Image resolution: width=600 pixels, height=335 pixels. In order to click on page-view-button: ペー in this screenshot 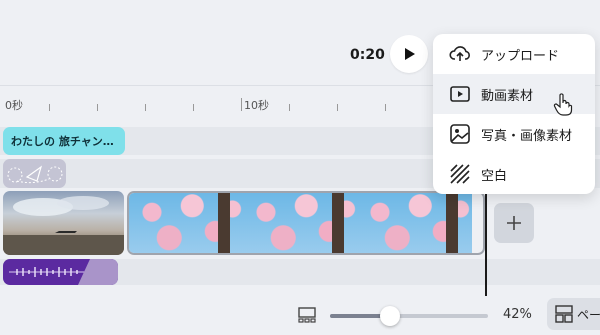, I will do `click(573, 314)`.